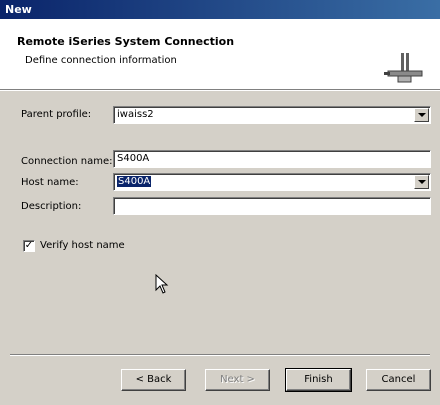 Image resolution: width=440 pixels, height=405 pixels. Describe the element at coordinates (135, 114) in the screenshot. I see `parent-profile-value: iwaiss2` at that location.